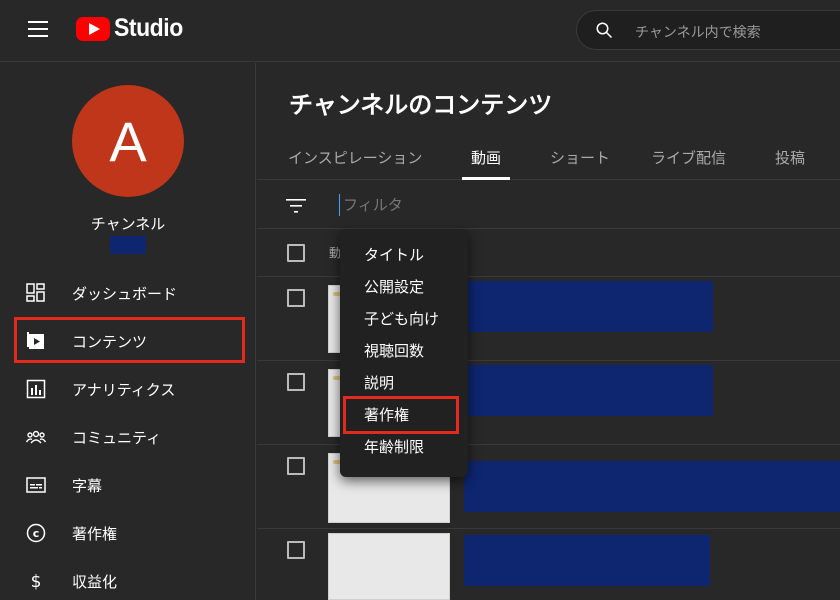 The image size is (840, 600). Describe the element at coordinates (548, 204) in the screenshot. I see `filter-bar: フィルタ` at that location.